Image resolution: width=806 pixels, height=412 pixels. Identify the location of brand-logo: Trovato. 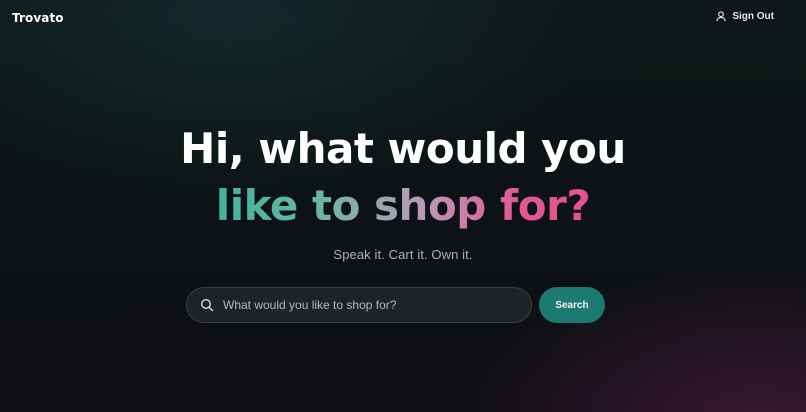
(38, 18).